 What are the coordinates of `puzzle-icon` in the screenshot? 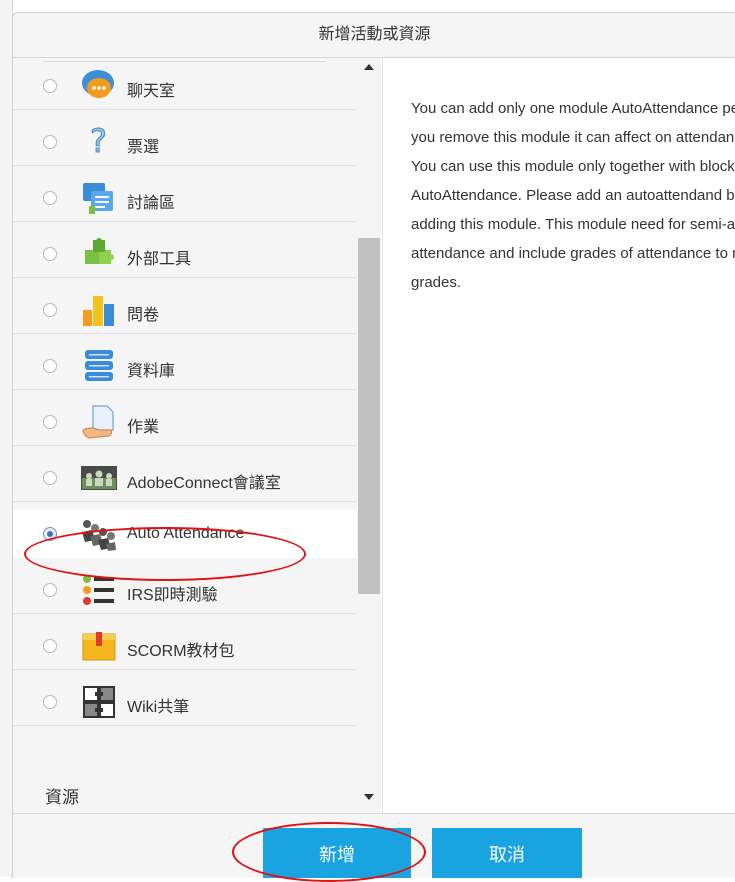 It's located at (99, 254).